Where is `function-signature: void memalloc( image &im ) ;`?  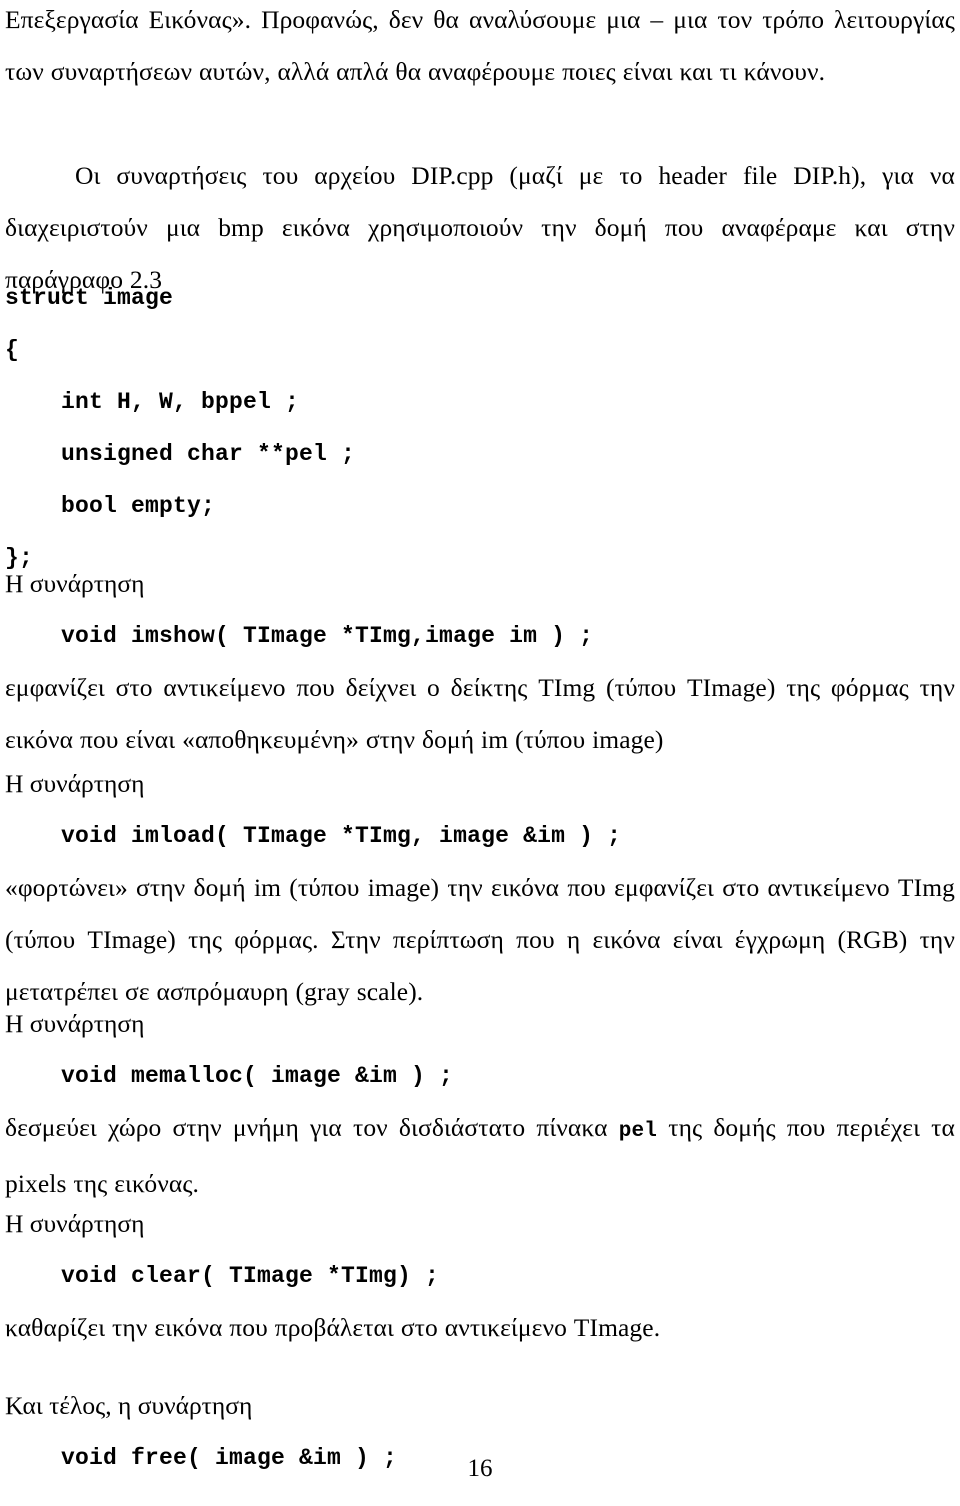
function-signature: void memalloc( image &im ) ; is located at coordinates (257, 1076).